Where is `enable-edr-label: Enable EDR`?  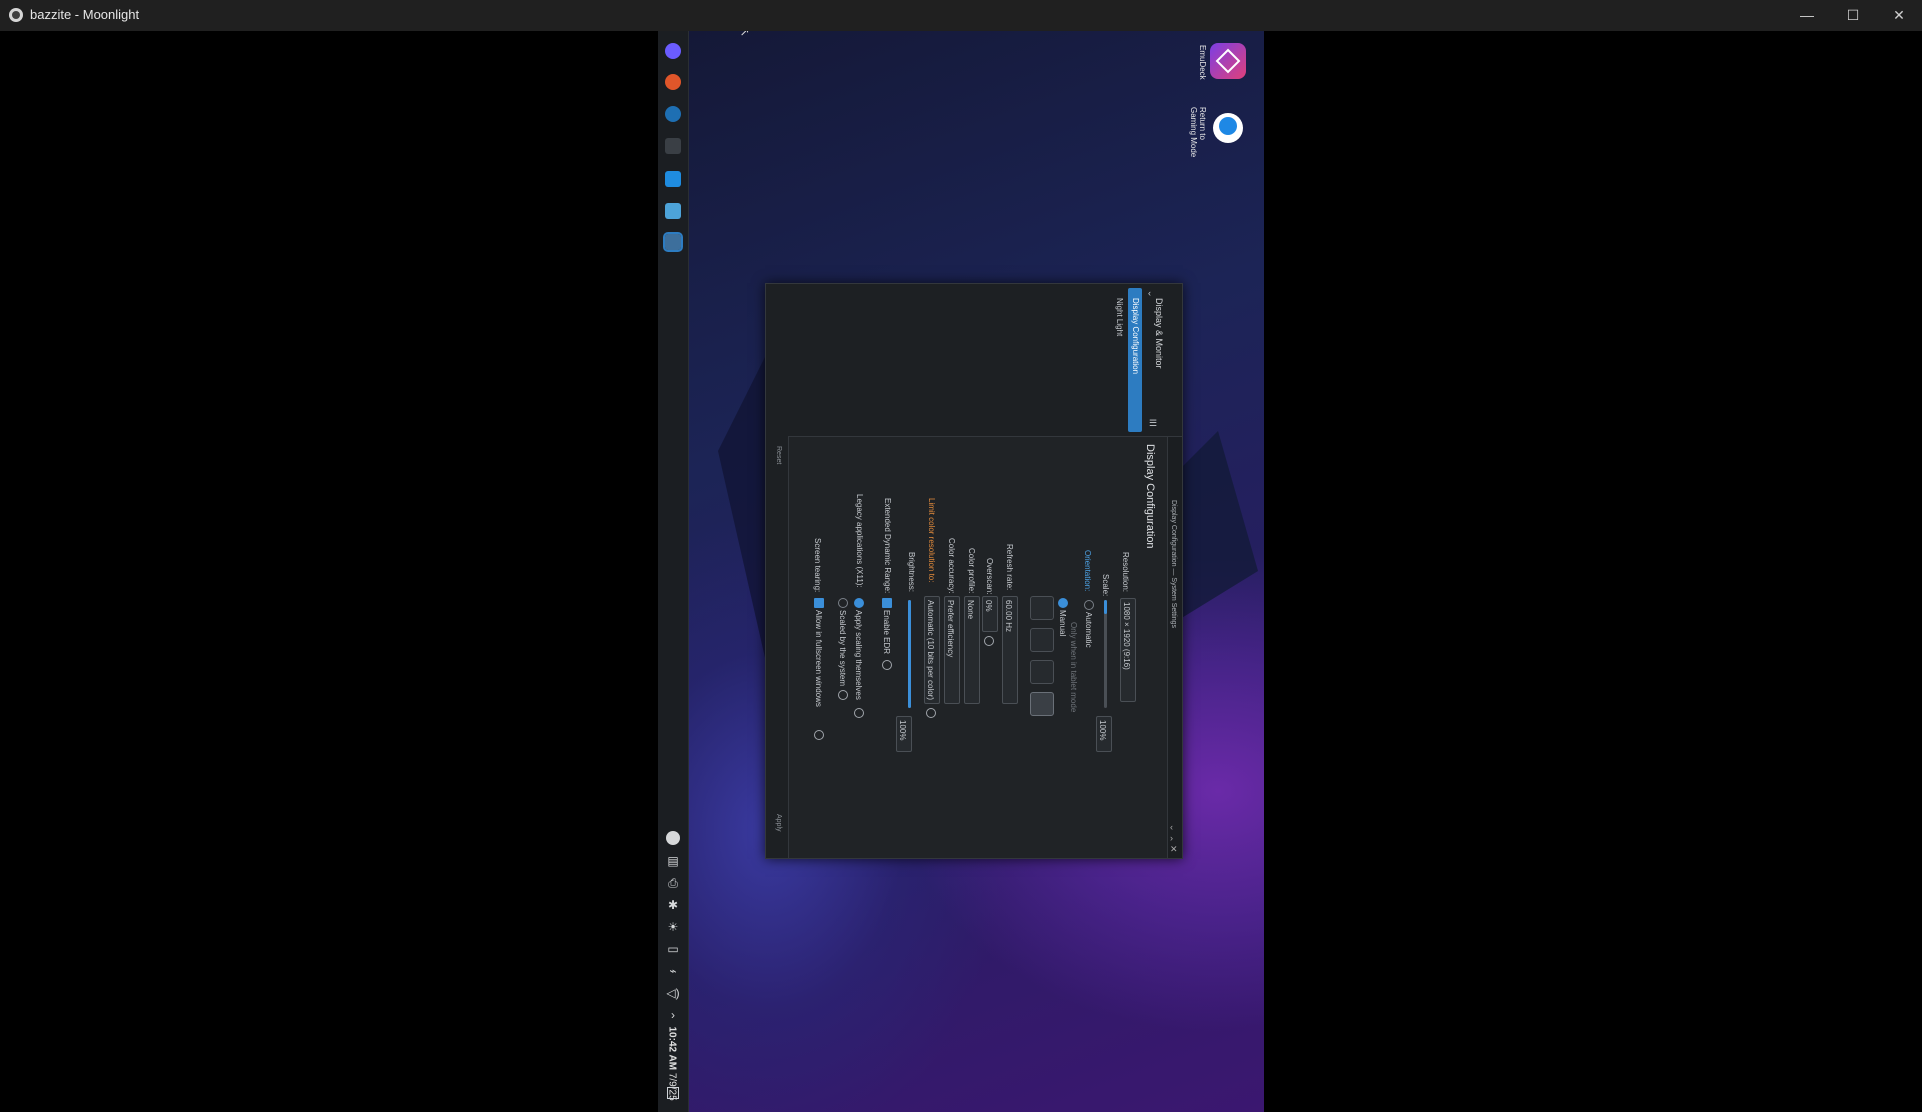 enable-edr-label: Enable EDR is located at coordinates (886, 632).